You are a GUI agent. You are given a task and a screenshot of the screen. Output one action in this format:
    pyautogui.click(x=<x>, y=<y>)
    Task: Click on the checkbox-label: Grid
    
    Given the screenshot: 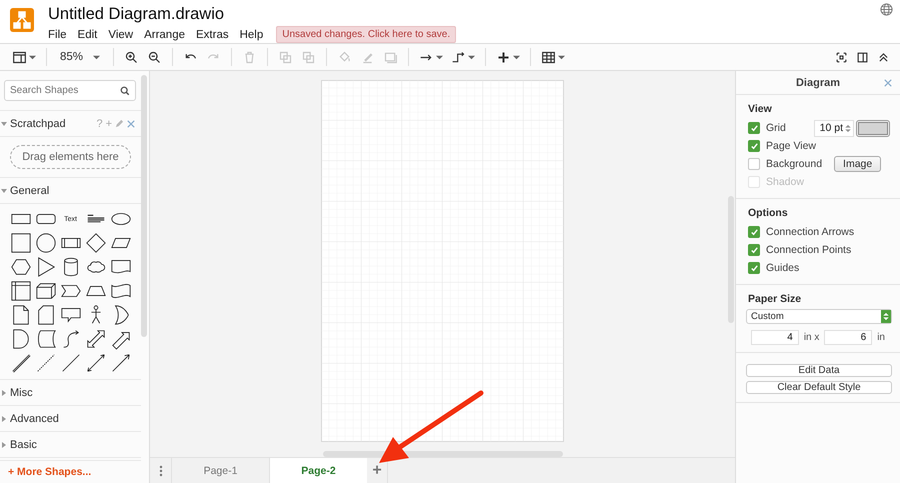 What is the action you would take?
    pyautogui.click(x=776, y=128)
    